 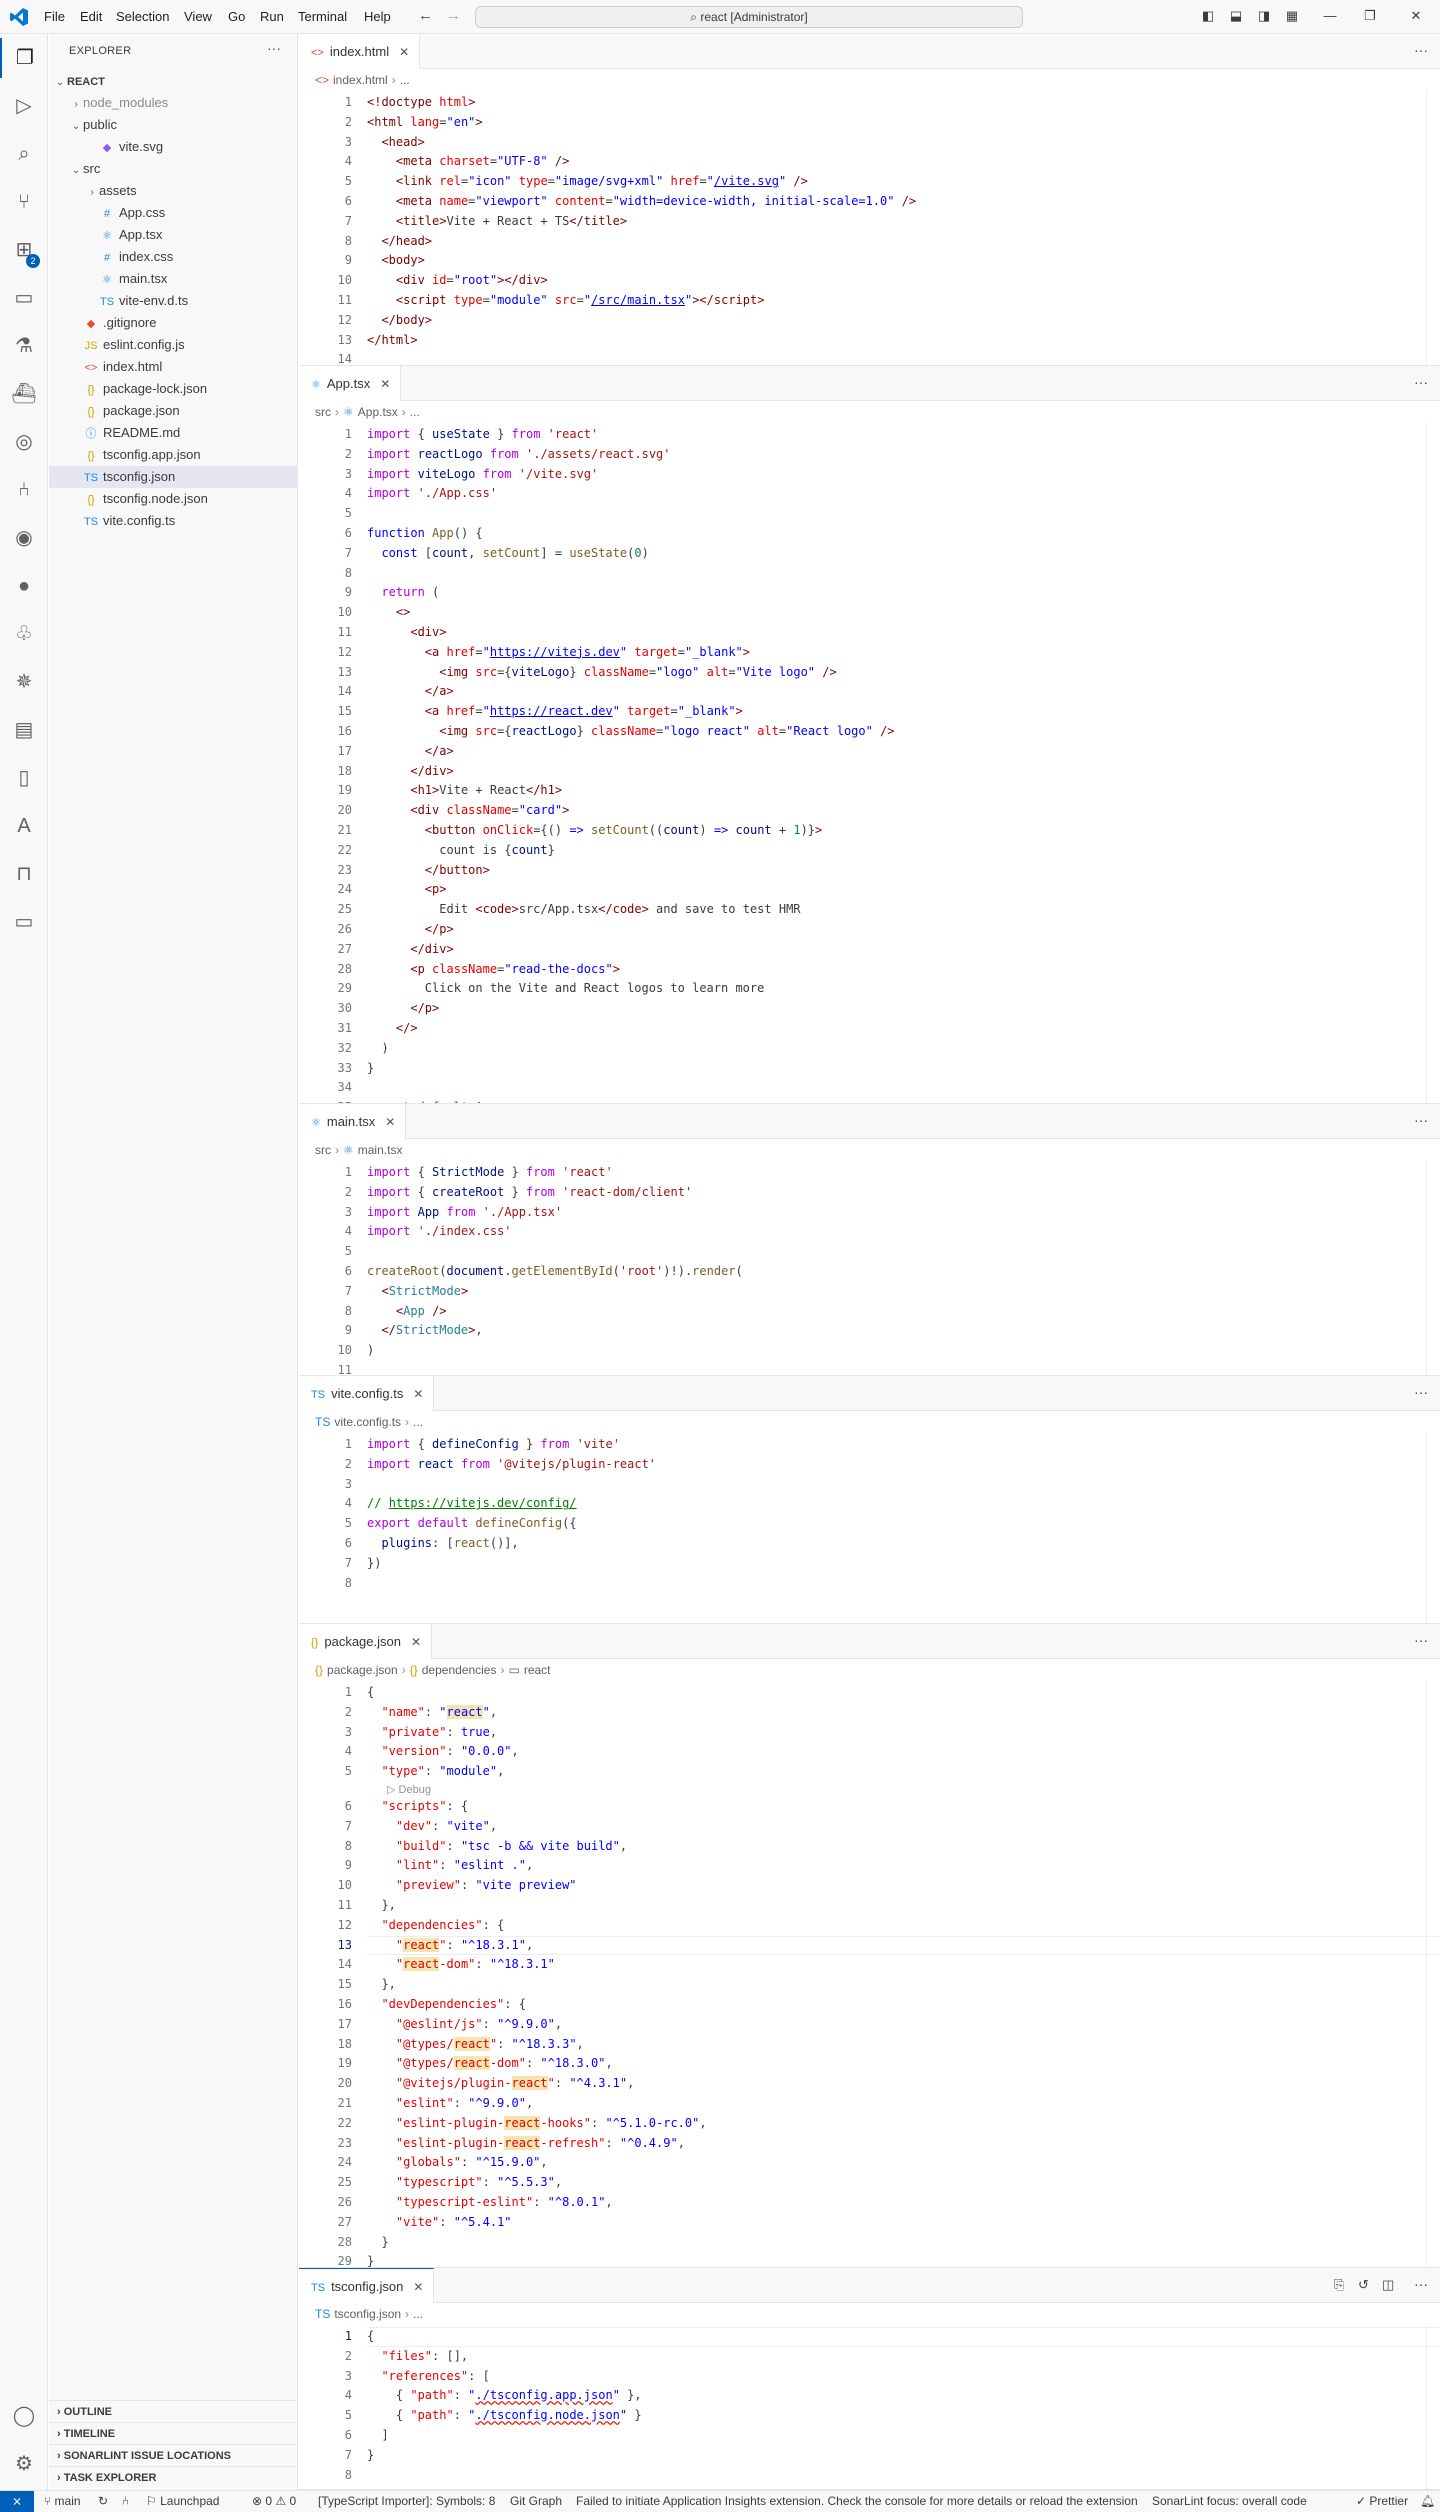 I want to click on tree-item-index-css: # index.css, so click(x=173, y=257).